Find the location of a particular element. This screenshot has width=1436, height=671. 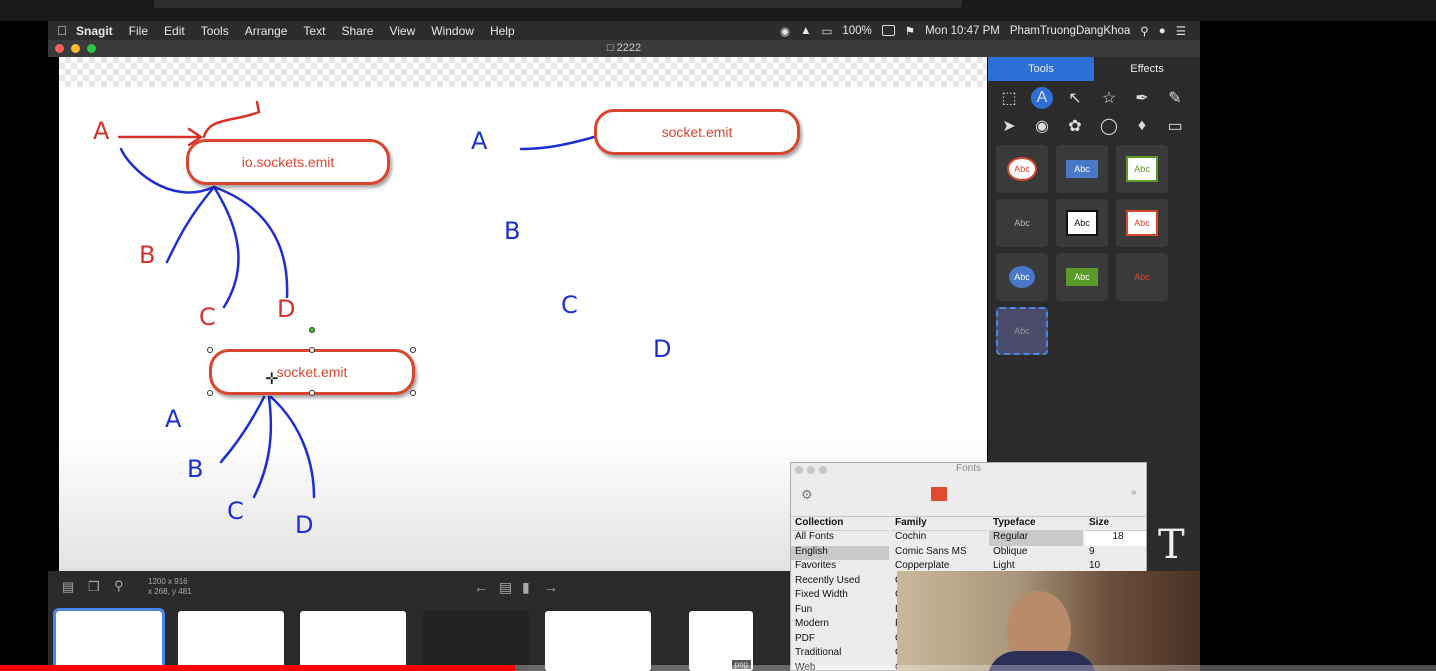

typeface-item: Oblique is located at coordinates (1036, 553).